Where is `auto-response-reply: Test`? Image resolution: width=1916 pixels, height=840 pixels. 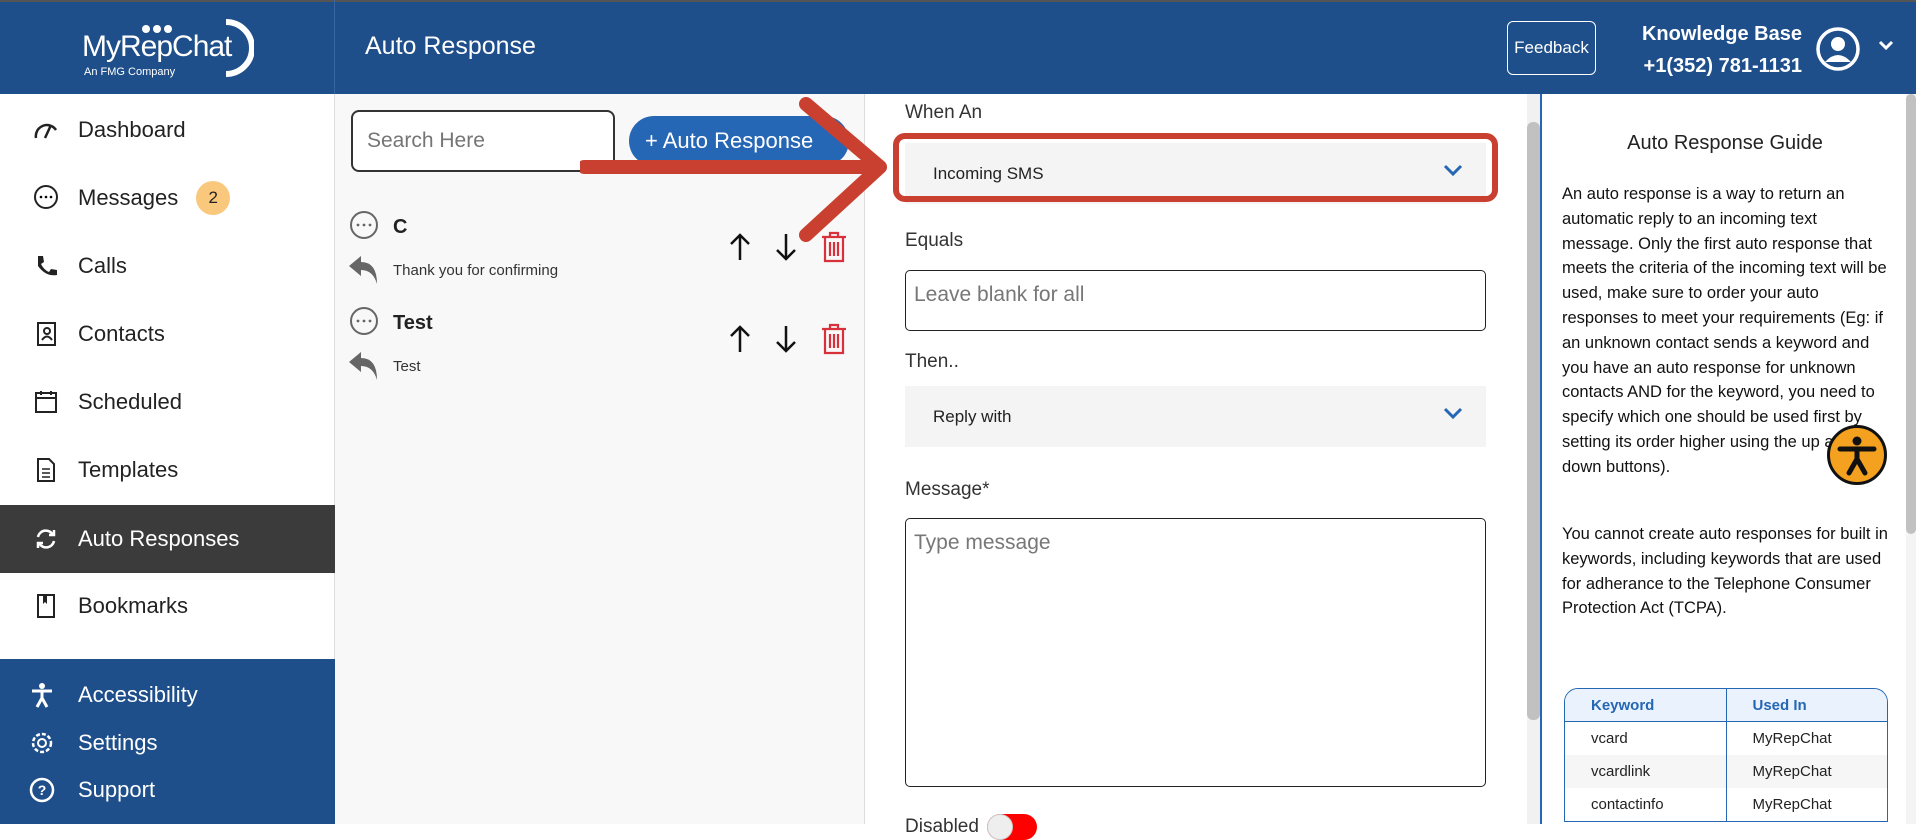
auto-response-reply: Test is located at coordinates (407, 366).